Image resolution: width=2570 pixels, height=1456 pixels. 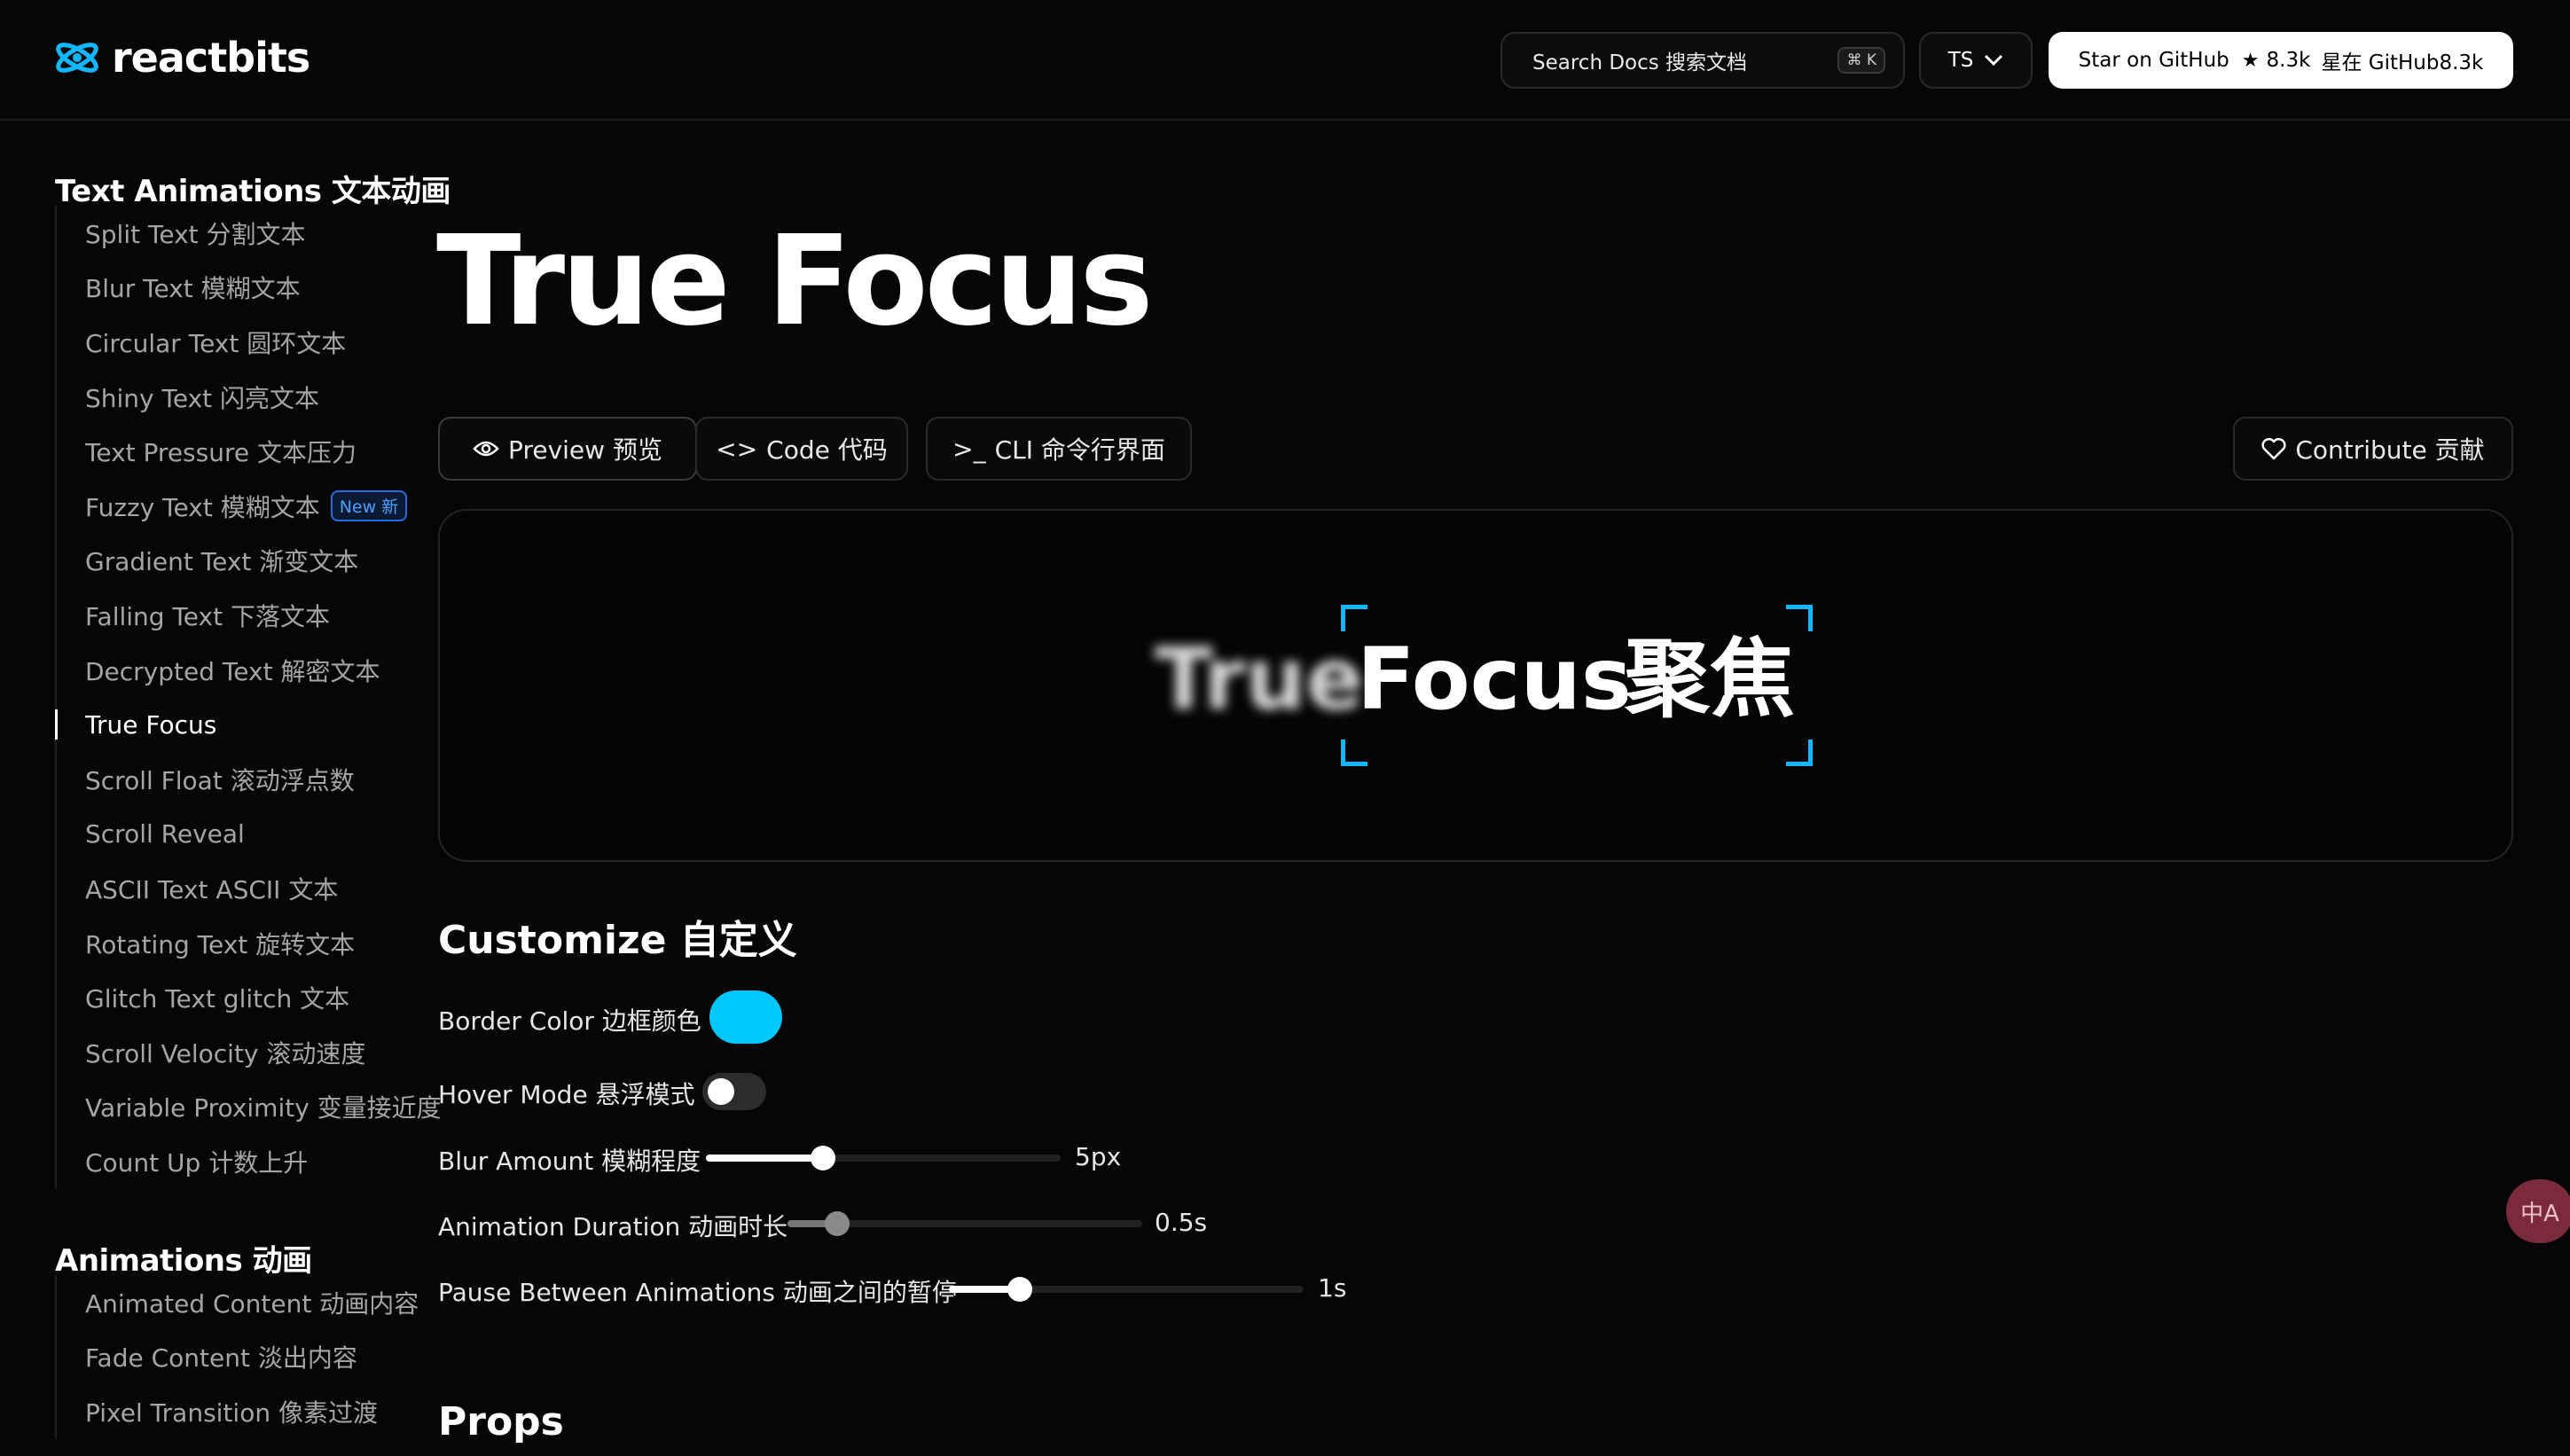 I want to click on blur-amount-slider, so click(x=883, y=1158).